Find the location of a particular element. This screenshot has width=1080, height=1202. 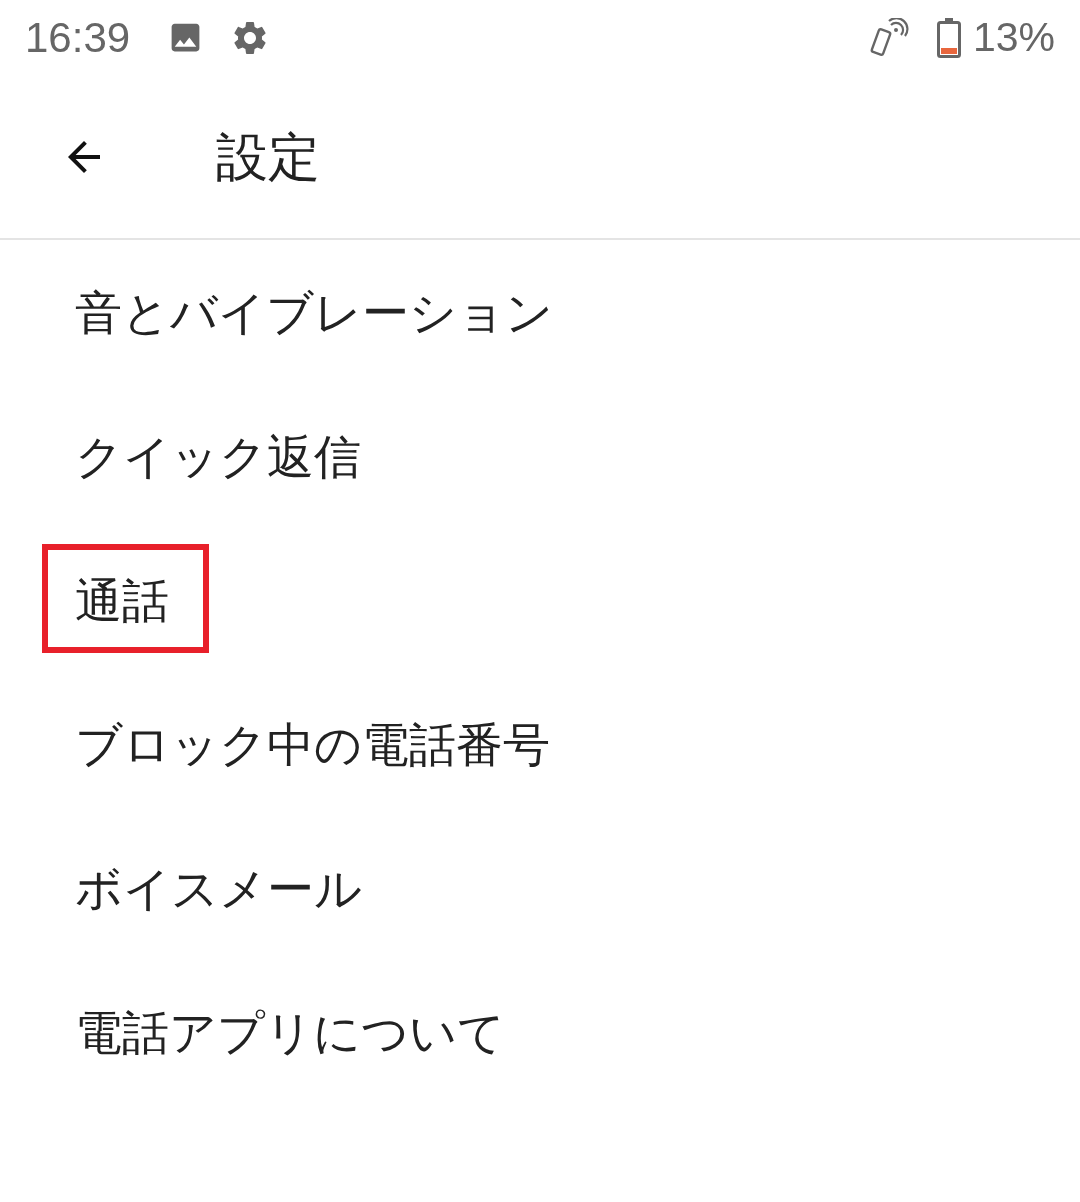

settings-menu-item: ブロック中の電話番号 is located at coordinates (312, 744).